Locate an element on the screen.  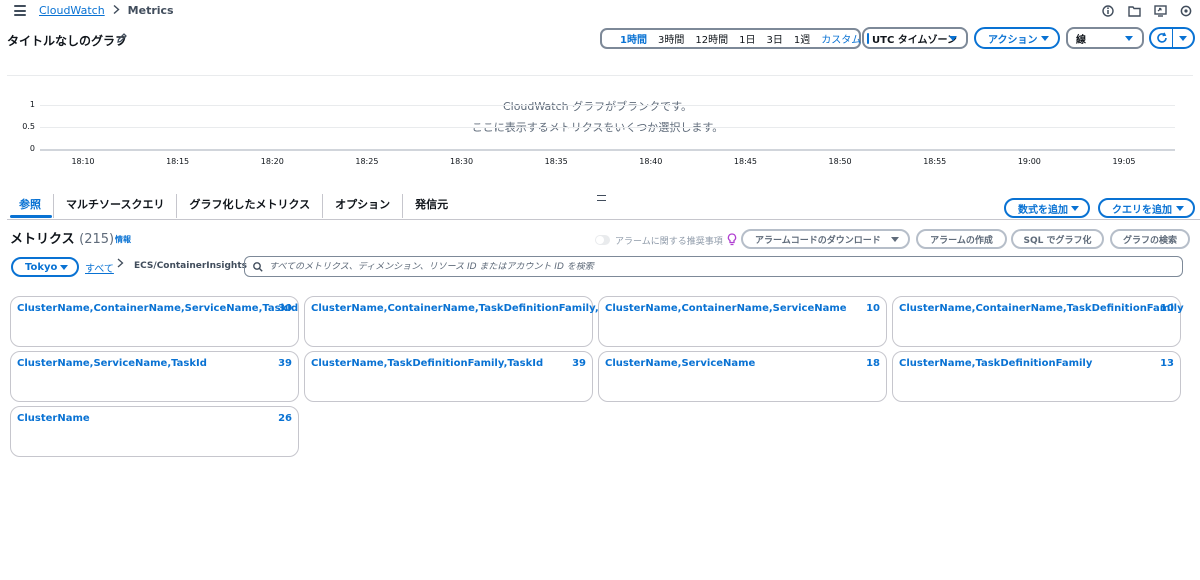
alarm-recommendation-toggle is located at coordinates (602, 240).